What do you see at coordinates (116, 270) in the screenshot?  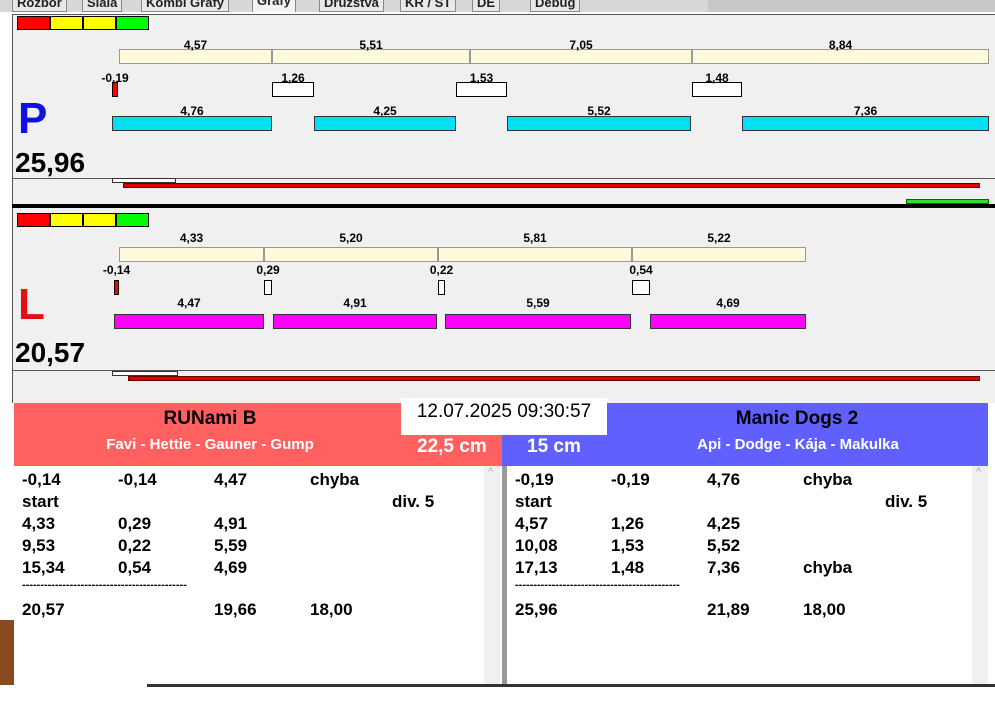 I see `reaction-label: -0,14` at bounding box center [116, 270].